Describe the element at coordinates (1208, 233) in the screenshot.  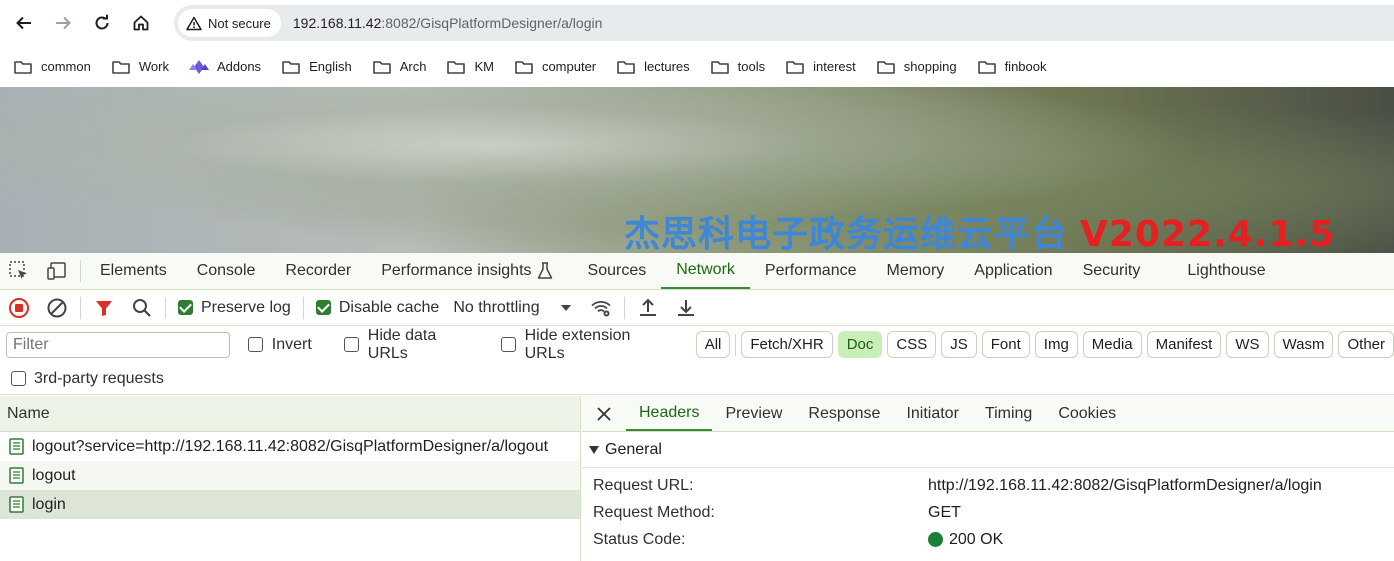
I see `platform-version: V2022.4.1.5` at that location.